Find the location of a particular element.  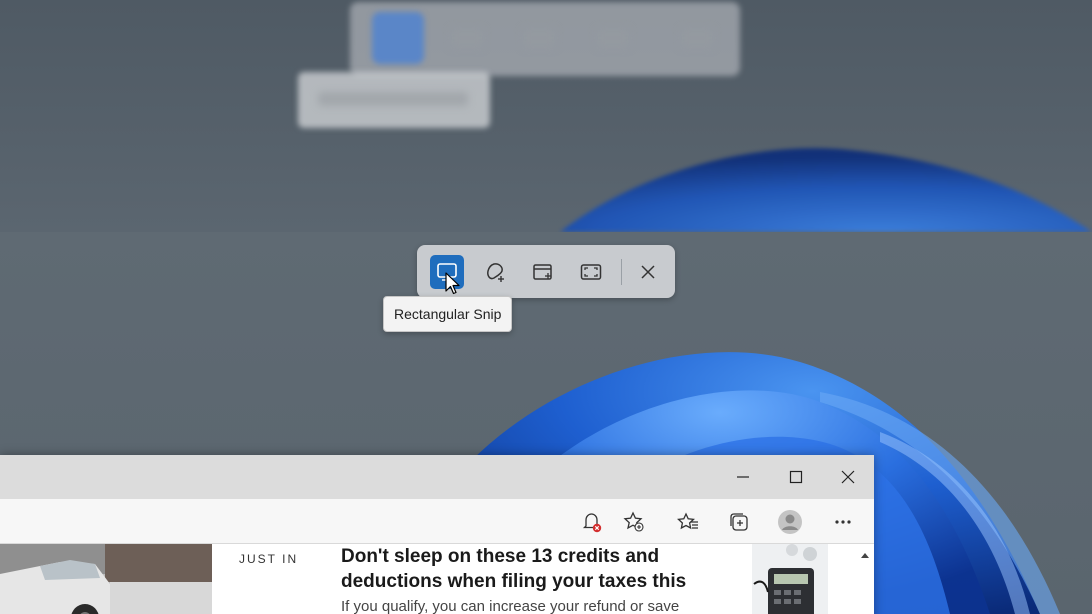

scroll-up-arrow-icon is located at coordinates (865, 555).